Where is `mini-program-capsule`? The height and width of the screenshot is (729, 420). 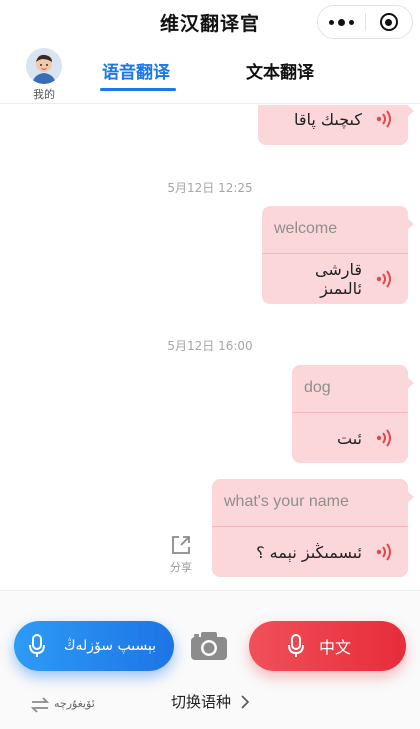
mini-program-capsule is located at coordinates (365, 22).